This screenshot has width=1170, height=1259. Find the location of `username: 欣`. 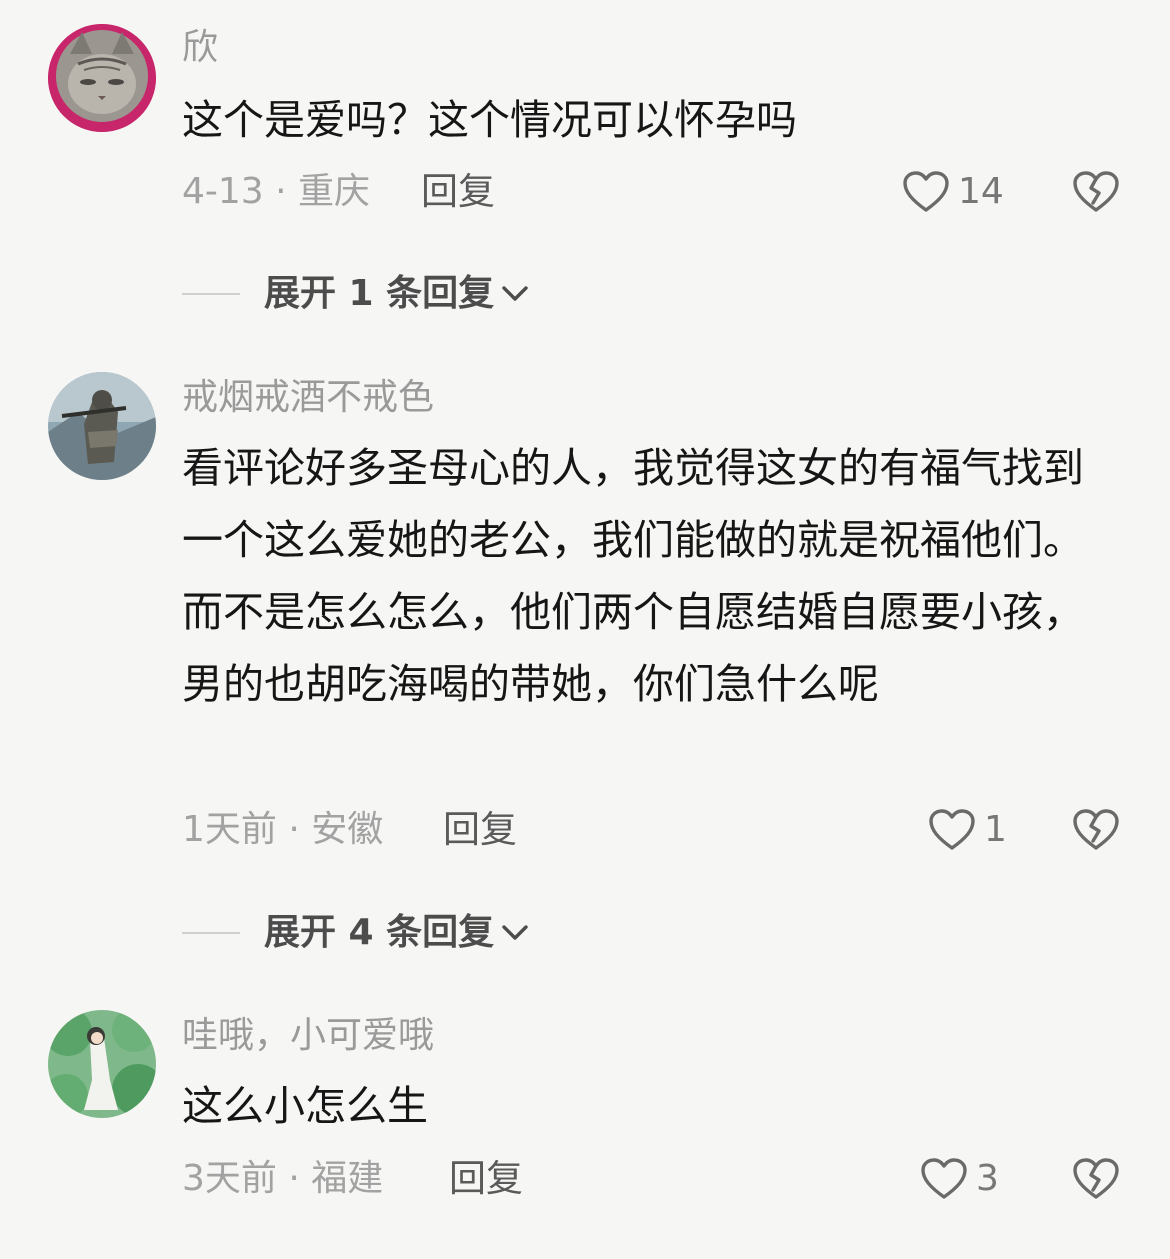

username: 欣 is located at coordinates (200, 48).